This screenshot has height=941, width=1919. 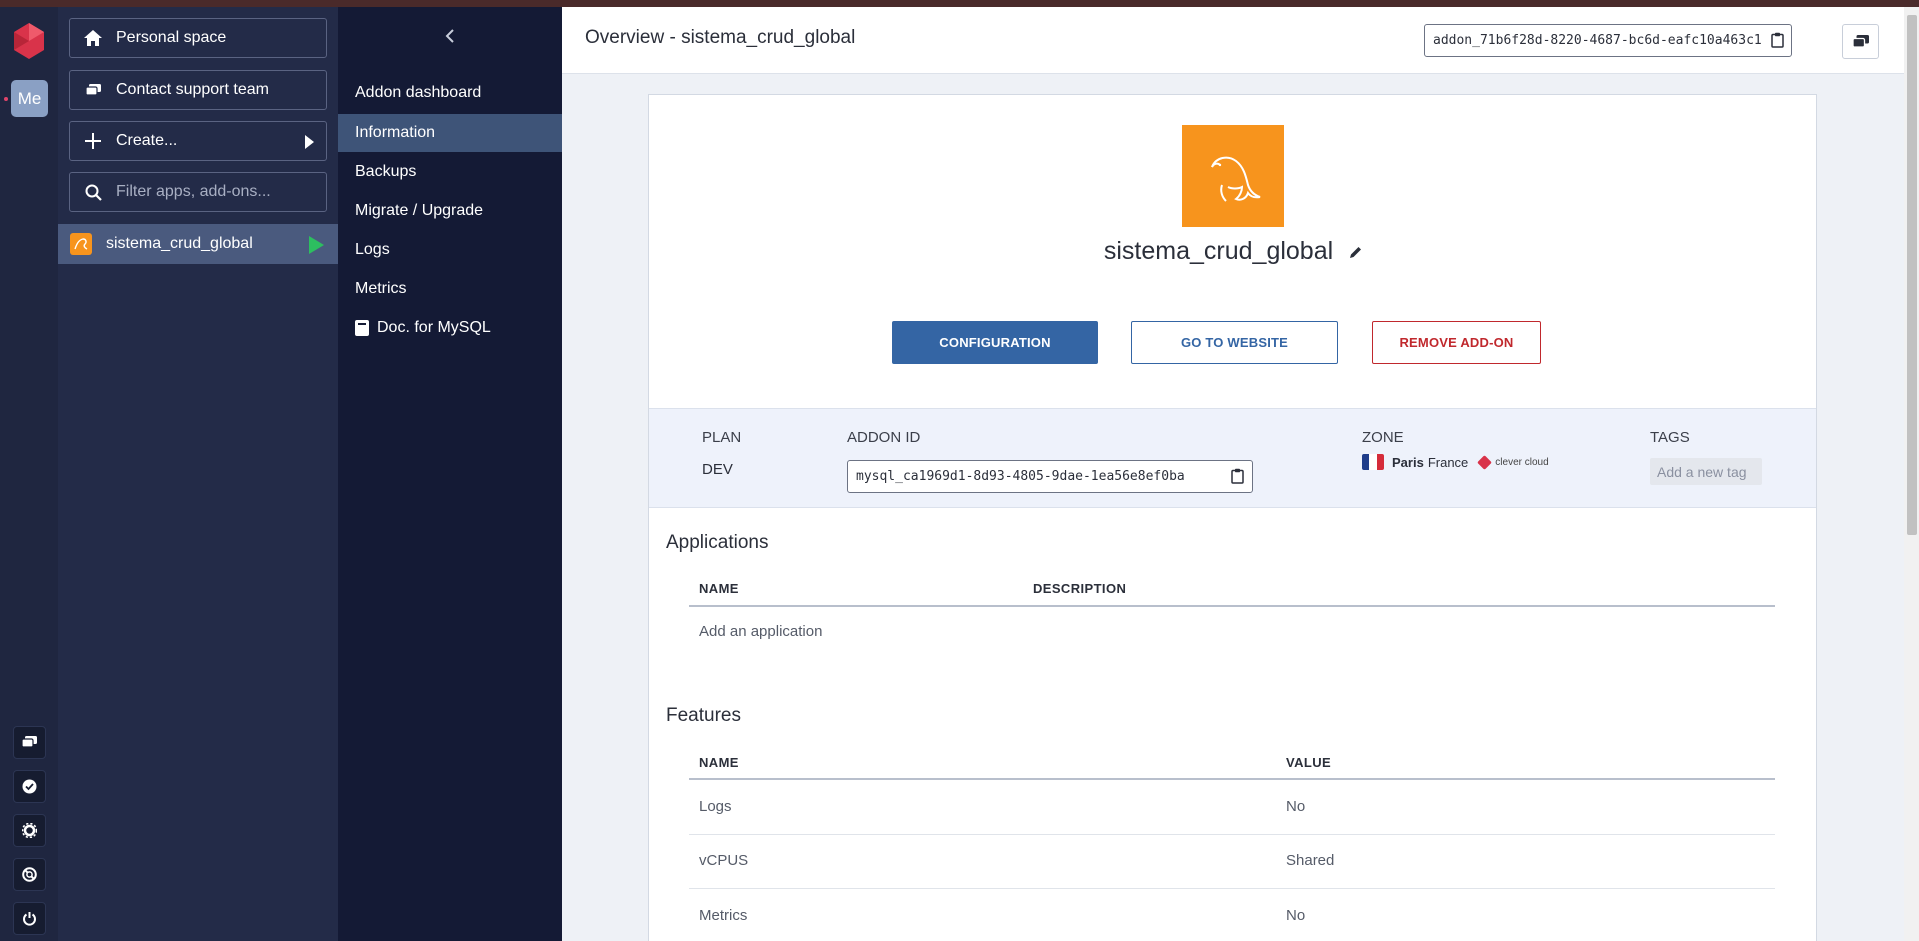 I want to click on clever-cloud-logo-icon, so click(x=29, y=41).